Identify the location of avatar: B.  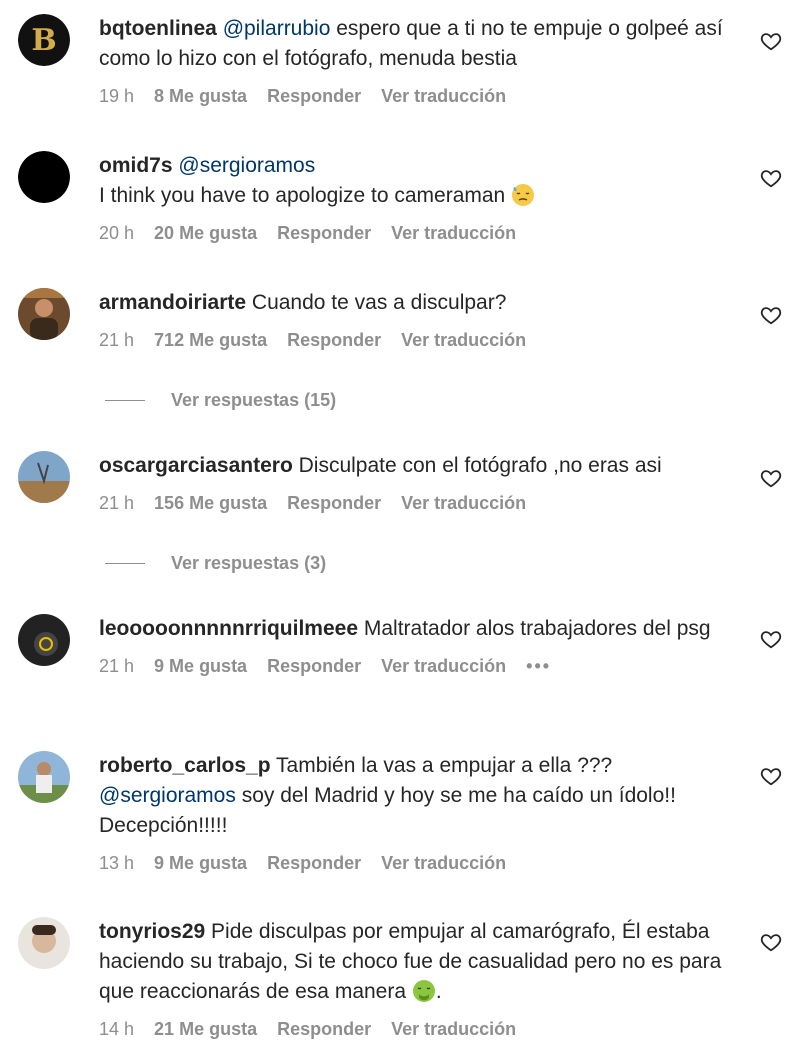
(44, 40).